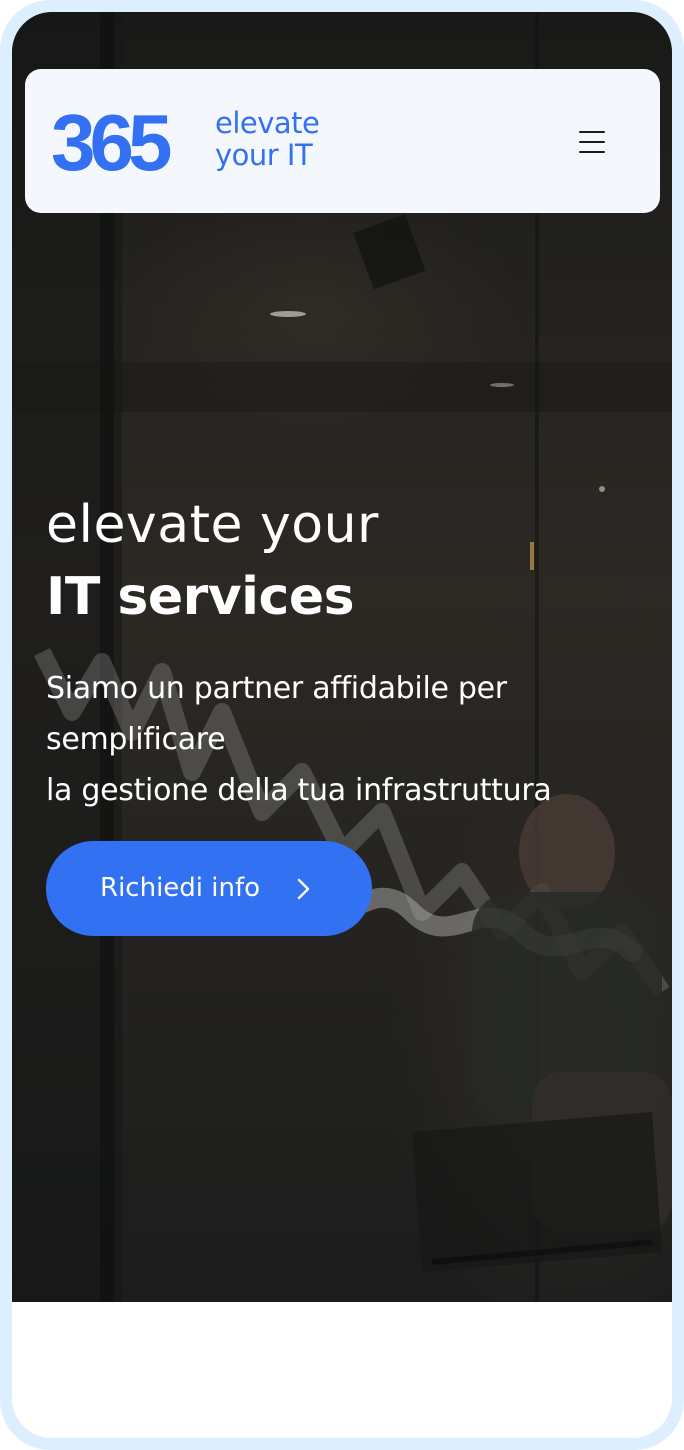  Describe the element at coordinates (342, 1370) in the screenshot. I see `content-below-hero` at that location.